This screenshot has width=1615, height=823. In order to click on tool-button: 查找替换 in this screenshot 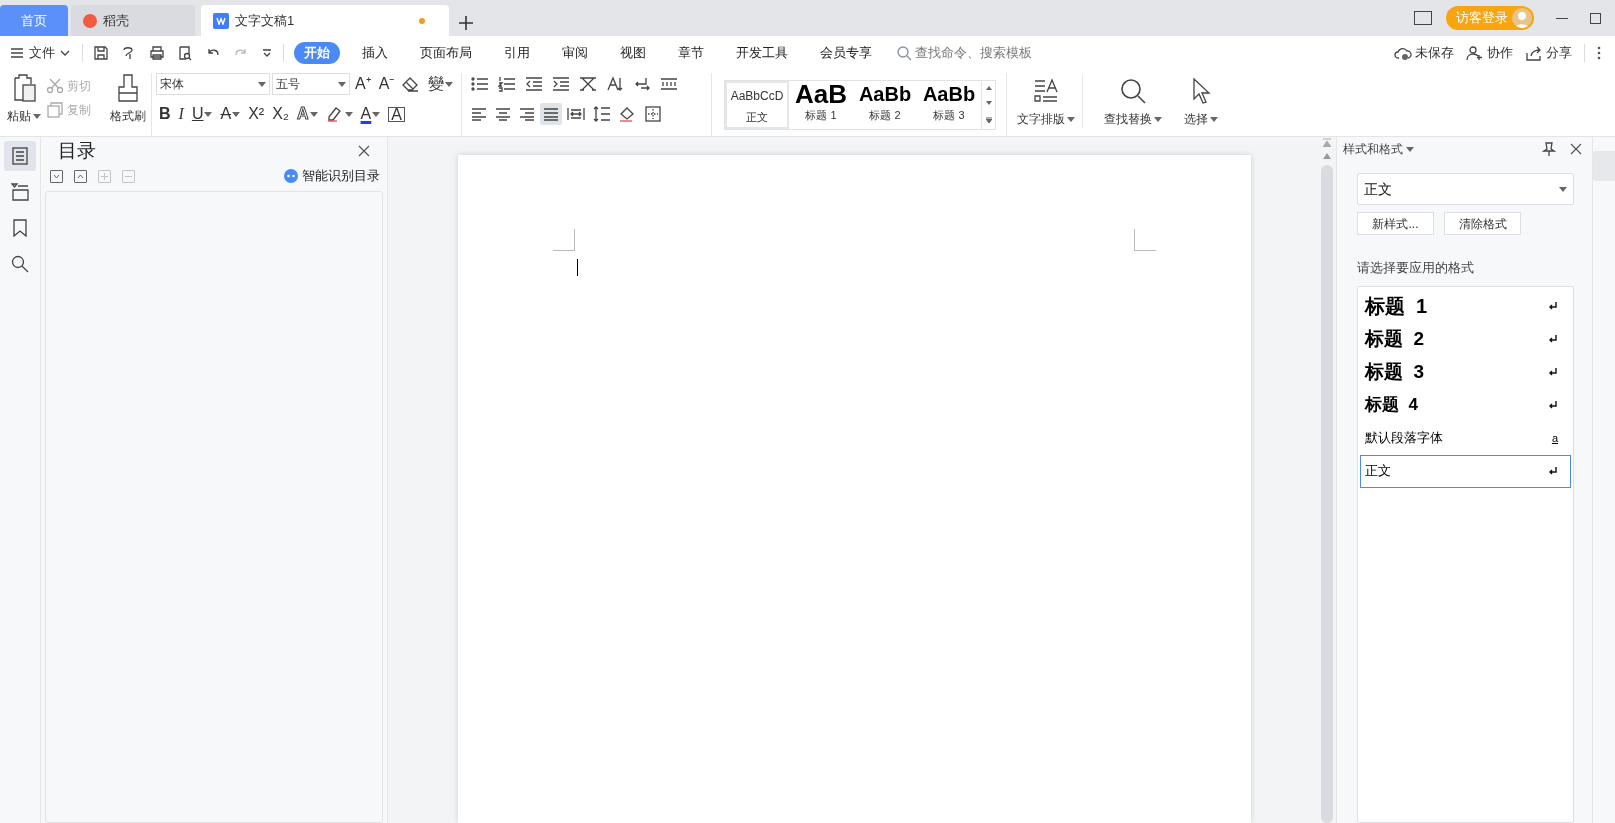, I will do `click(1133, 101)`.